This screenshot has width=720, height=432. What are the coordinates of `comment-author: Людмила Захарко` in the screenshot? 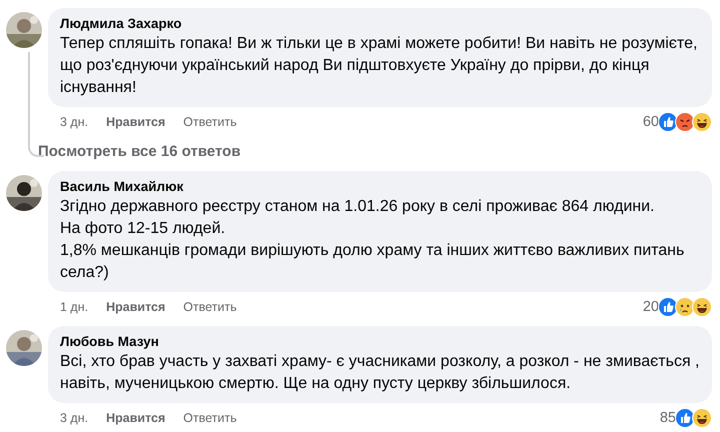 It's located at (380, 24).